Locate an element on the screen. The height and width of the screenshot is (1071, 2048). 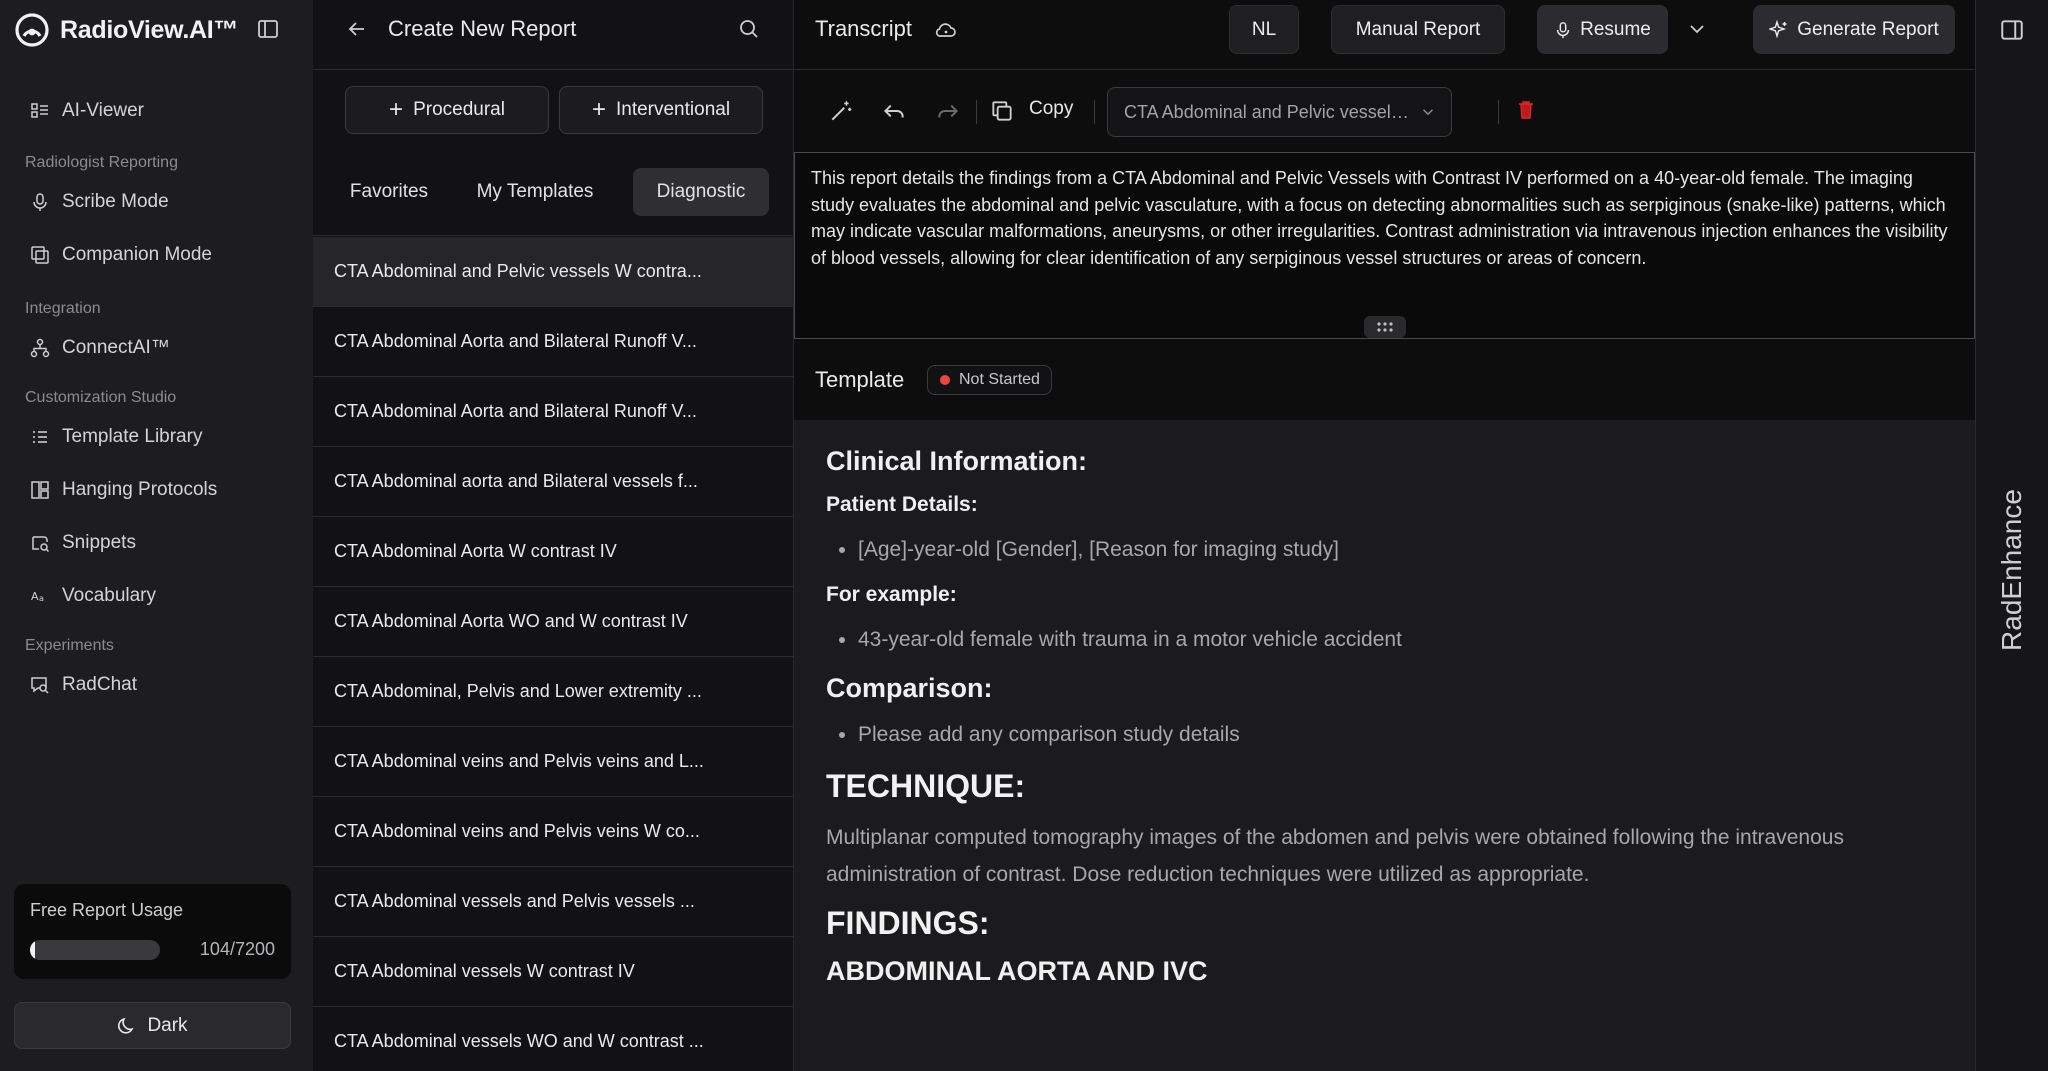
panel-header: Create New Report is located at coordinates (553, 35).